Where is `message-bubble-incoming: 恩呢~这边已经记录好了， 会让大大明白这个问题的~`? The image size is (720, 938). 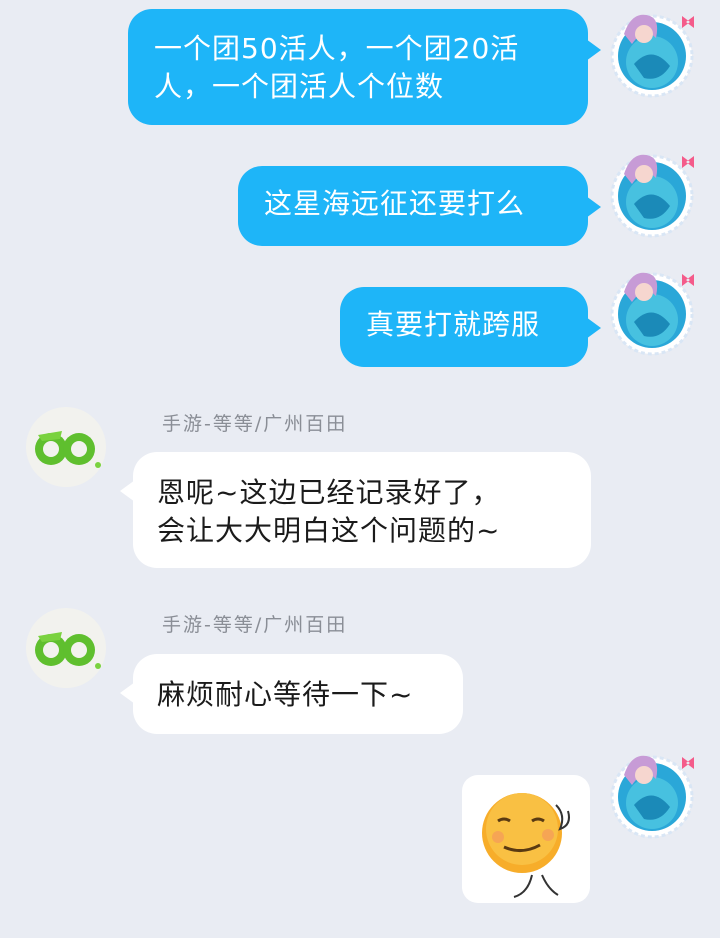
message-bubble-incoming: 恩呢~这边已经记录好了， 会让大大明白这个问题的~ is located at coordinates (355, 510).